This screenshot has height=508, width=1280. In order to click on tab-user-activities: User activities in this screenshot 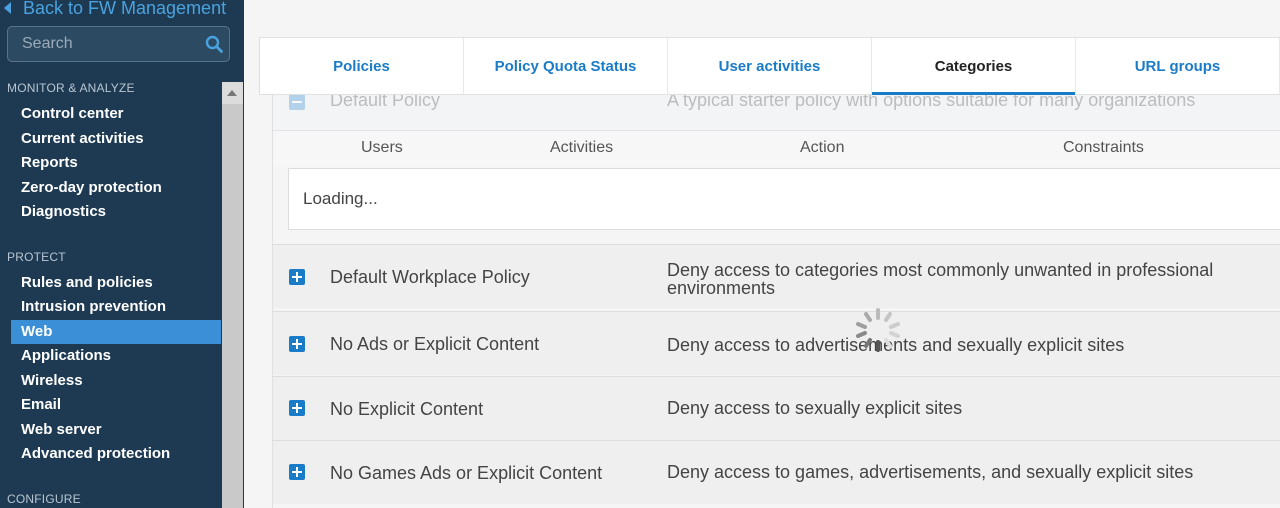, I will do `click(770, 66)`.